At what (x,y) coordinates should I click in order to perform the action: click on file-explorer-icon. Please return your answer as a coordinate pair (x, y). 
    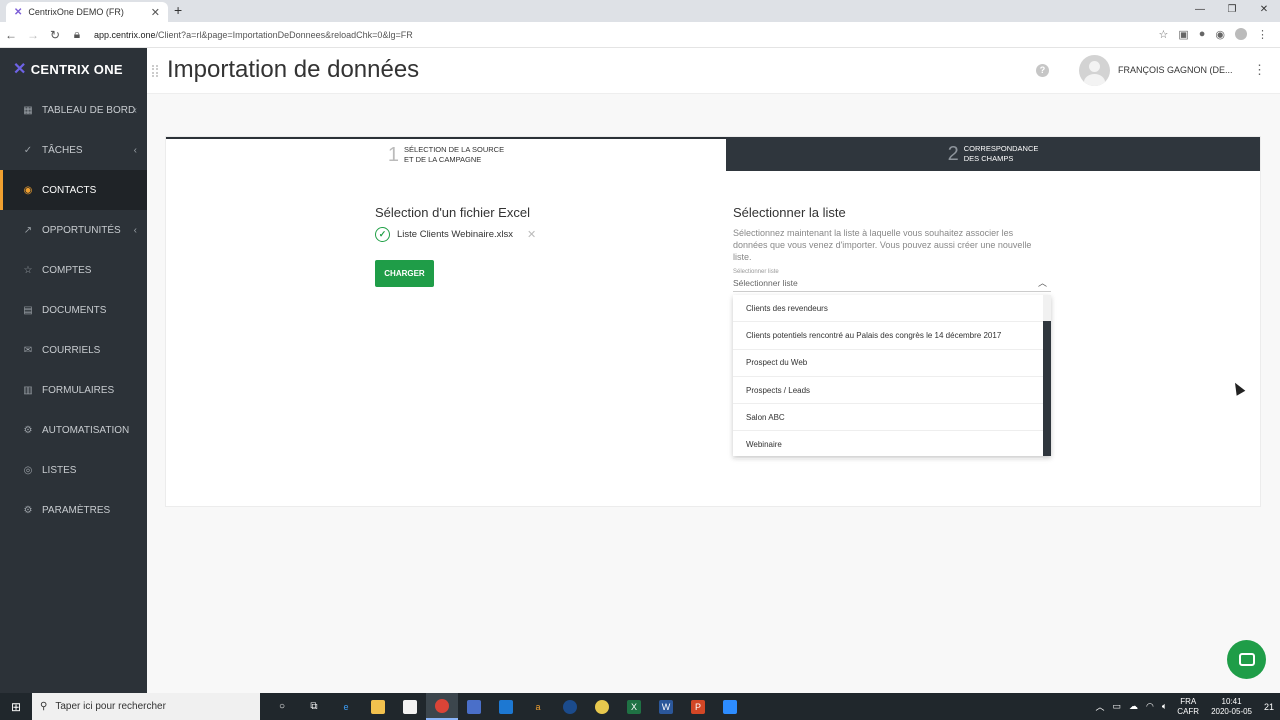
    Looking at the image, I should click on (378, 706).